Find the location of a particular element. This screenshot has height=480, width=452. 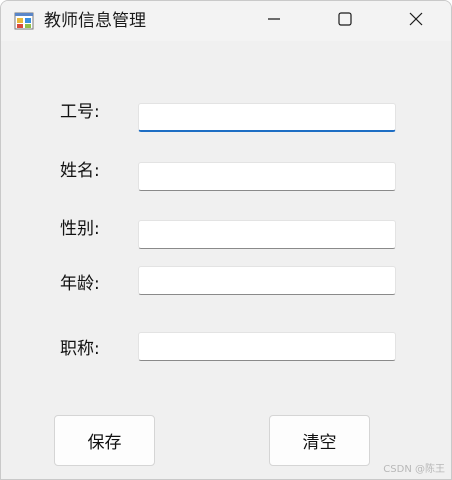

minimize-icon is located at coordinates (274, 21).